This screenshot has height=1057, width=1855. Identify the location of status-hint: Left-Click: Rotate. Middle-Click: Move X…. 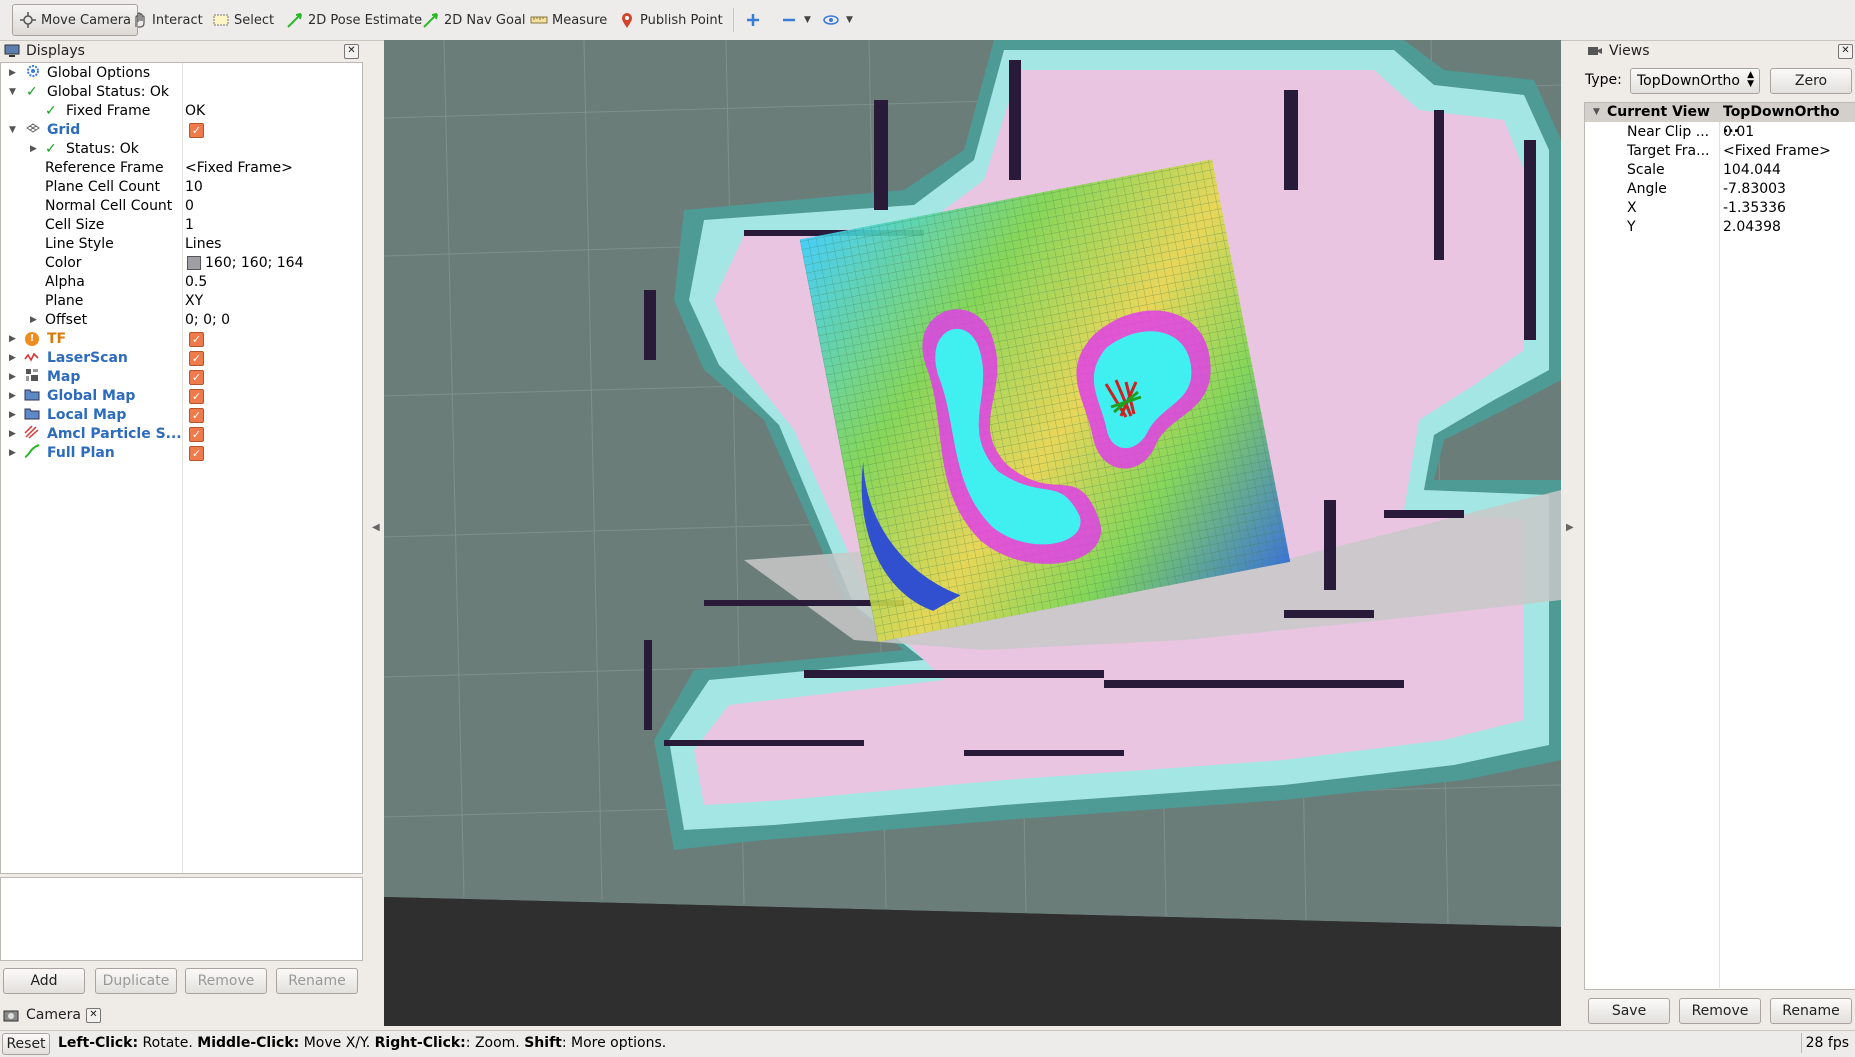
(362, 1043).